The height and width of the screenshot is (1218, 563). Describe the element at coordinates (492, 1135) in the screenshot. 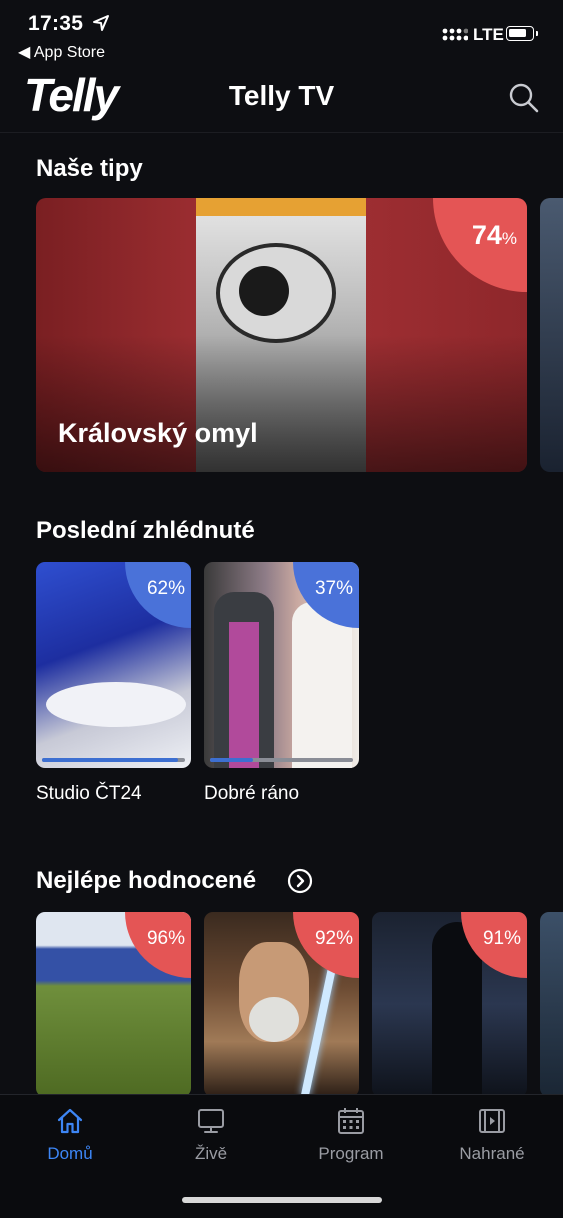

I see `tab-recorded: Nahrané` at that location.